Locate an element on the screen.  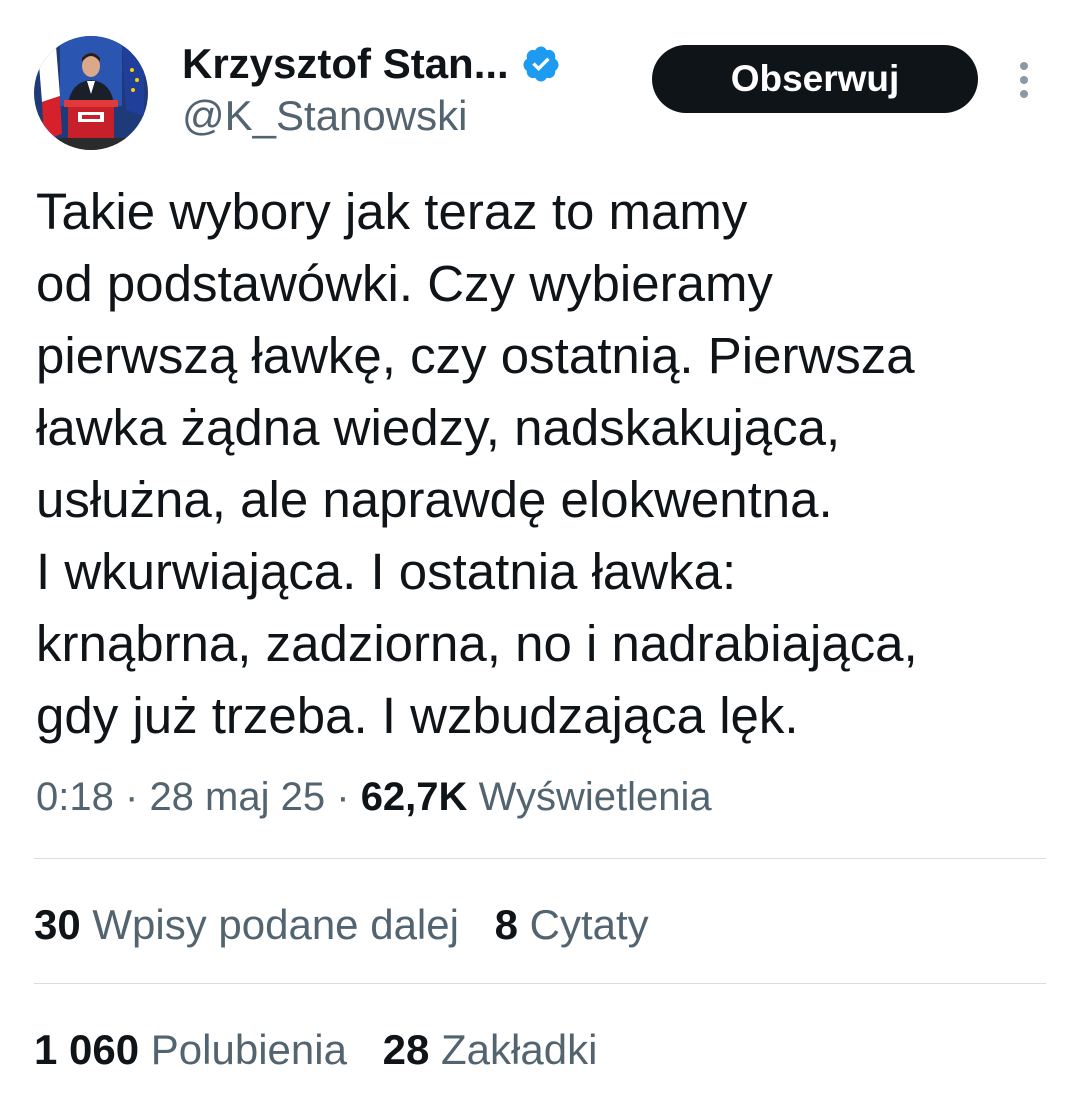
tweet-meta: 0:18 · 28 maj 25 · 62,7K Wyświetlenia is located at coordinates (374, 797).